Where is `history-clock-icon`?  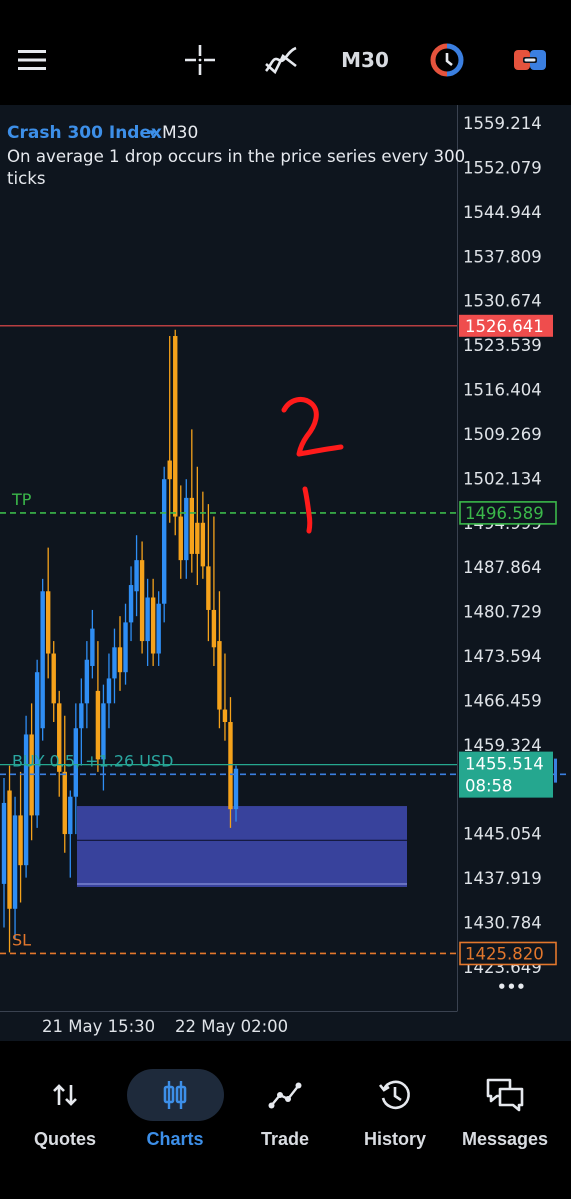
history-clock-icon is located at coordinates (395, 1095).